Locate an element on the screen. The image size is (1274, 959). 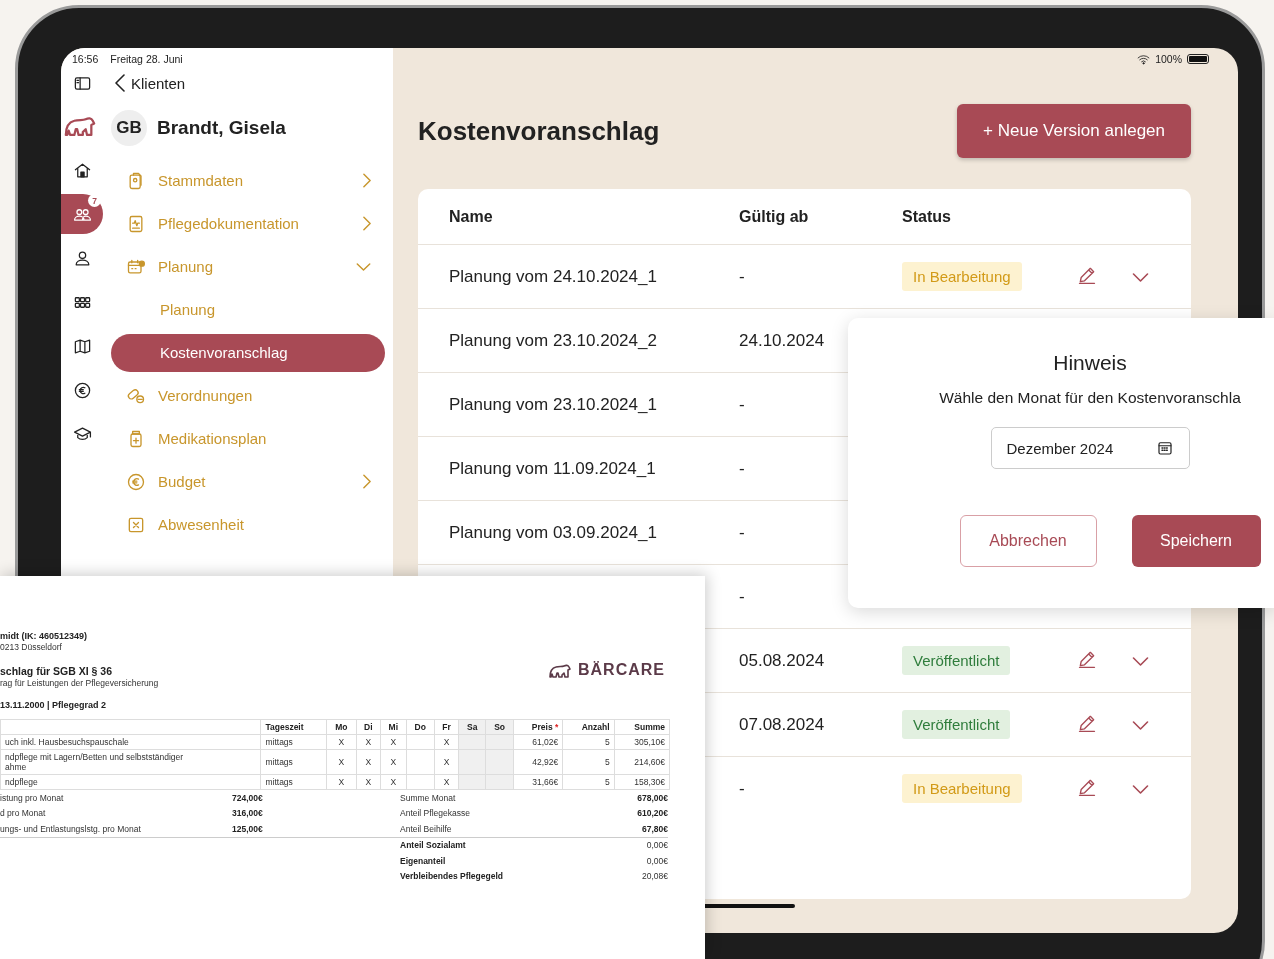
column-header: Mi is located at coordinates (393, 727).